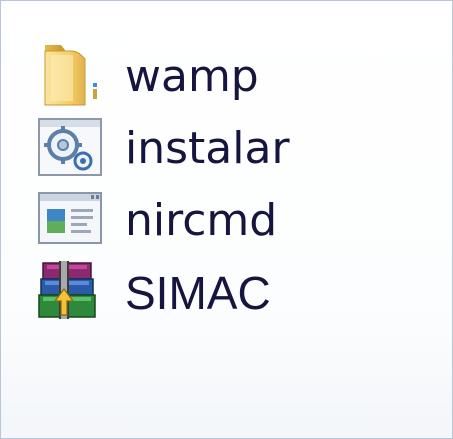  I want to click on file-item-instalar: instalar, so click(237, 147).